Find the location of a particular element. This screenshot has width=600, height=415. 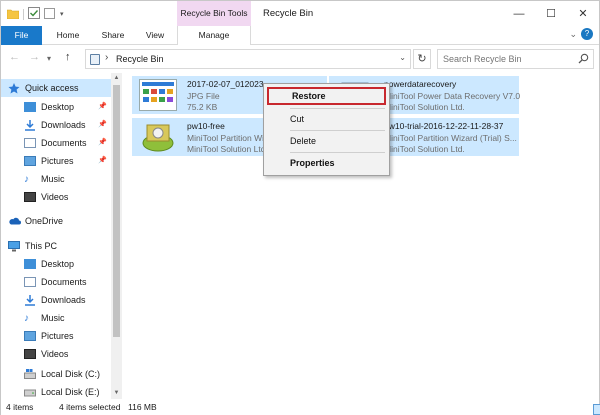

nav-pc-music: ♪ Music is located at coordinates (56, 318).